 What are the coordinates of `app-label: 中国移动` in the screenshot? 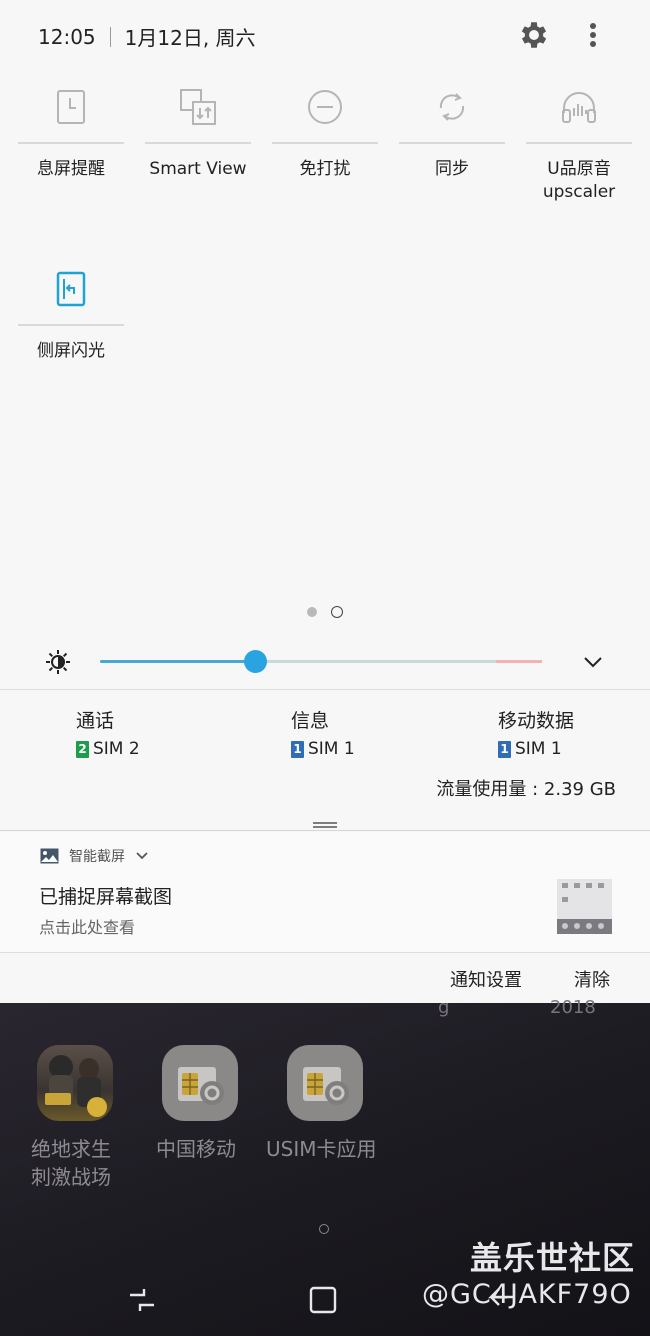 It's located at (196, 1149).